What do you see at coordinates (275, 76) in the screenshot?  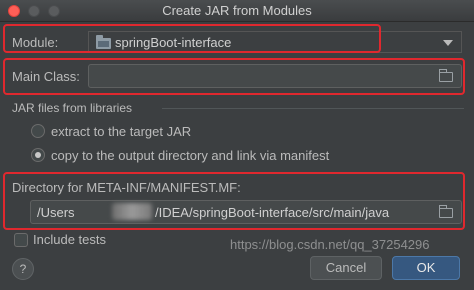 I see `main-class-input` at bounding box center [275, 76].